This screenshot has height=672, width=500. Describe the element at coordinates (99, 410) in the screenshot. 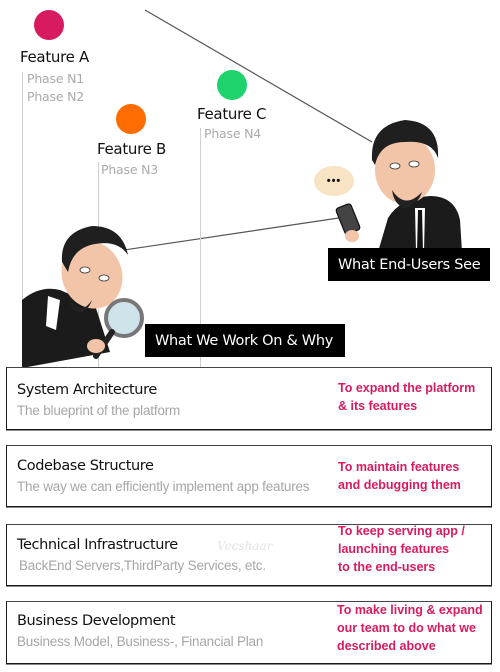

I see `layer-subtitle: The blueprint of the platform` at that location.